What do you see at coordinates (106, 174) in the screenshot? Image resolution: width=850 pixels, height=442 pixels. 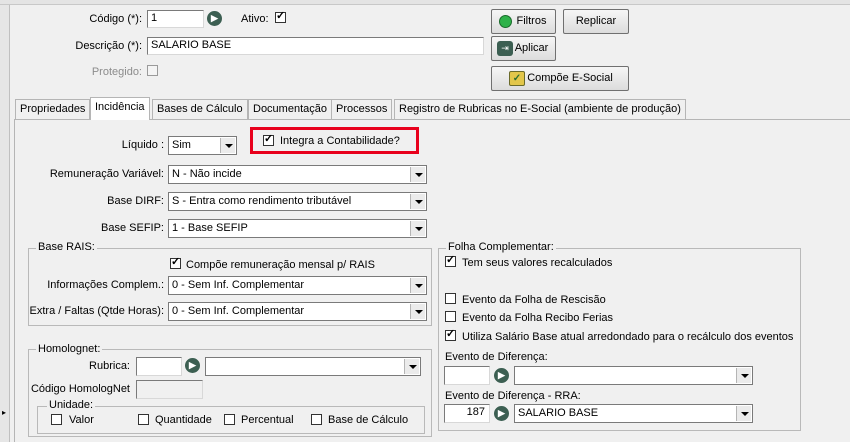 I see `remuneracao-label: Remuneração Variável:` at bounding box center [106, 174].